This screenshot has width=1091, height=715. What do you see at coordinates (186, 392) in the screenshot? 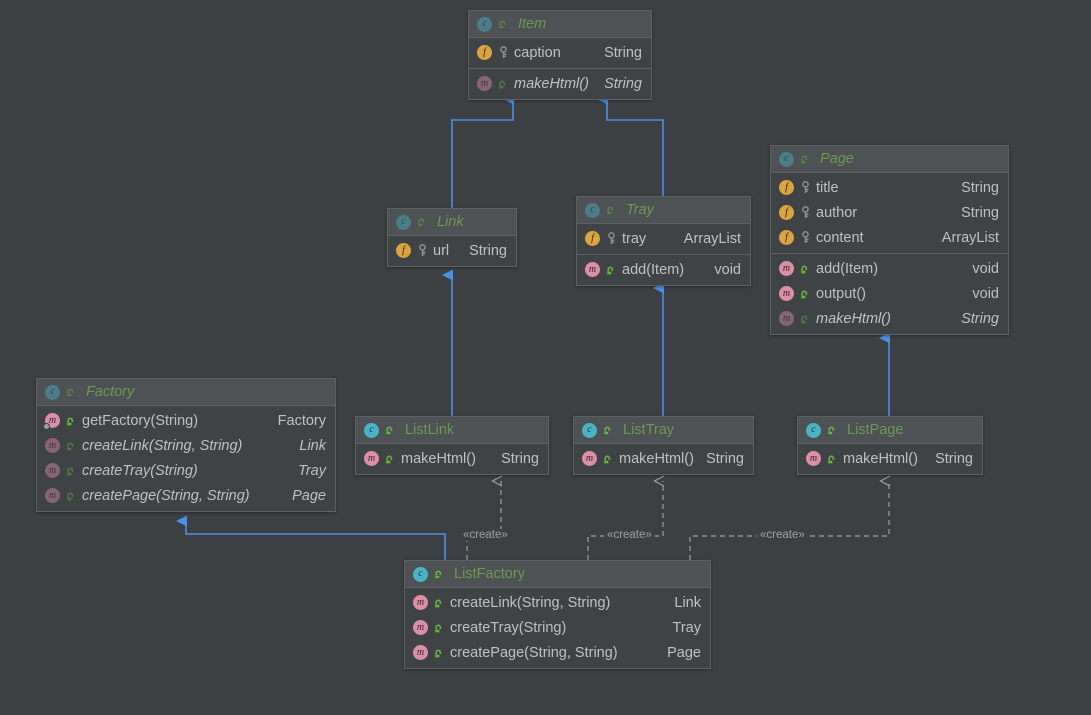
I see `class-header-factory: c Factory` at bounding box center [186, 392].